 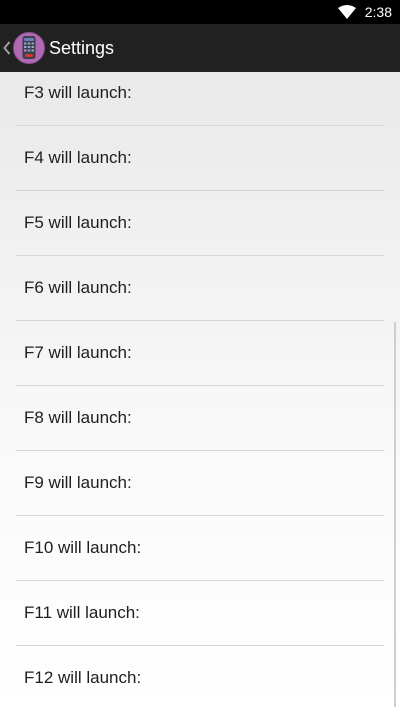 What do you see at coordinates (78, 157) in the screenshot?
I see `pref-label: F4 will launch:` at bounding box center [78, 157].